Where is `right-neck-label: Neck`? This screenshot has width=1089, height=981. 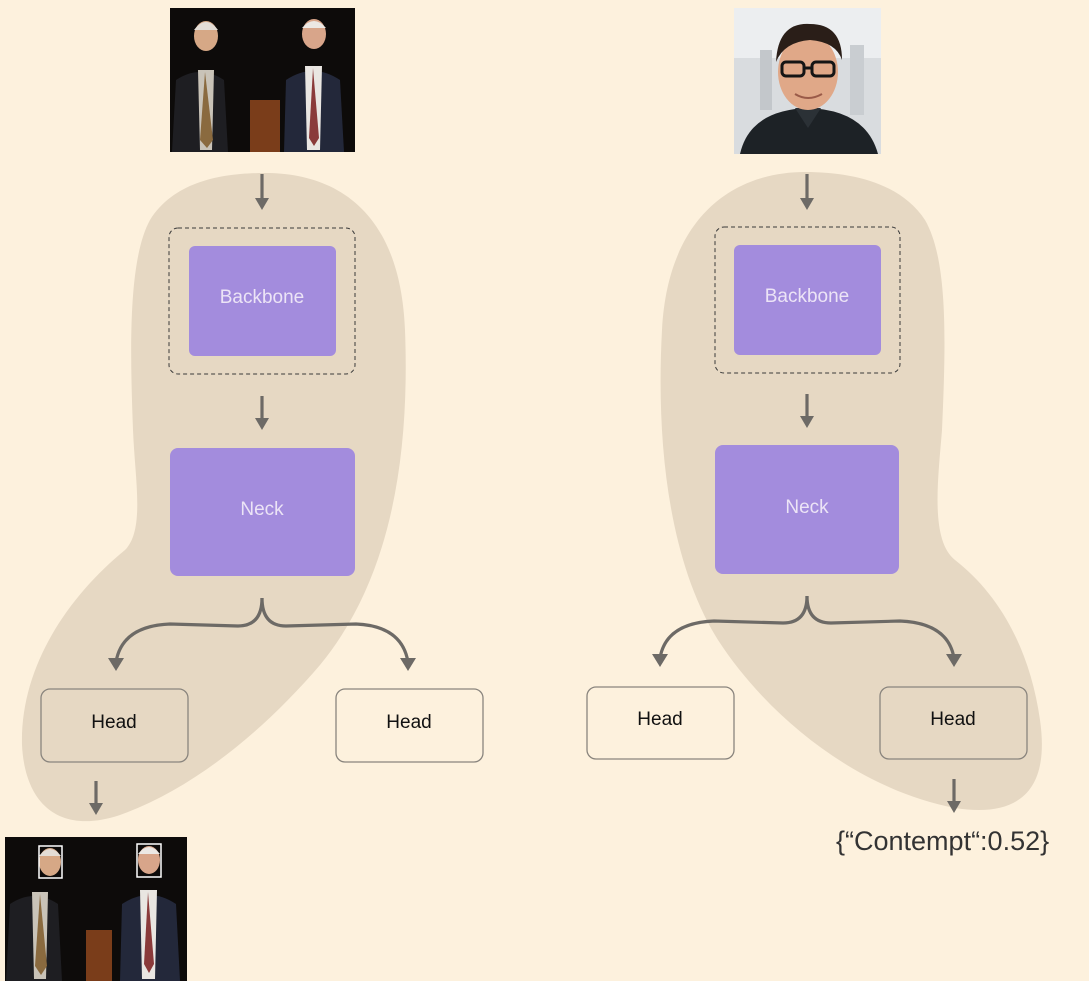
right-neck-label: Neck is located at coordinates (807, 507).